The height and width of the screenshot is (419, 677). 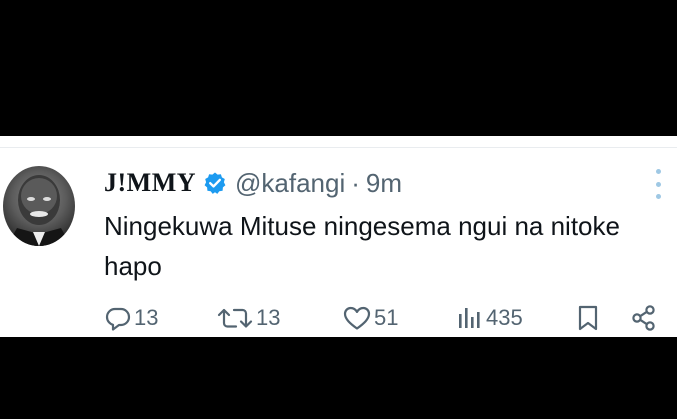 I want to click on reply-button: 13, so click(x=131, y=318).